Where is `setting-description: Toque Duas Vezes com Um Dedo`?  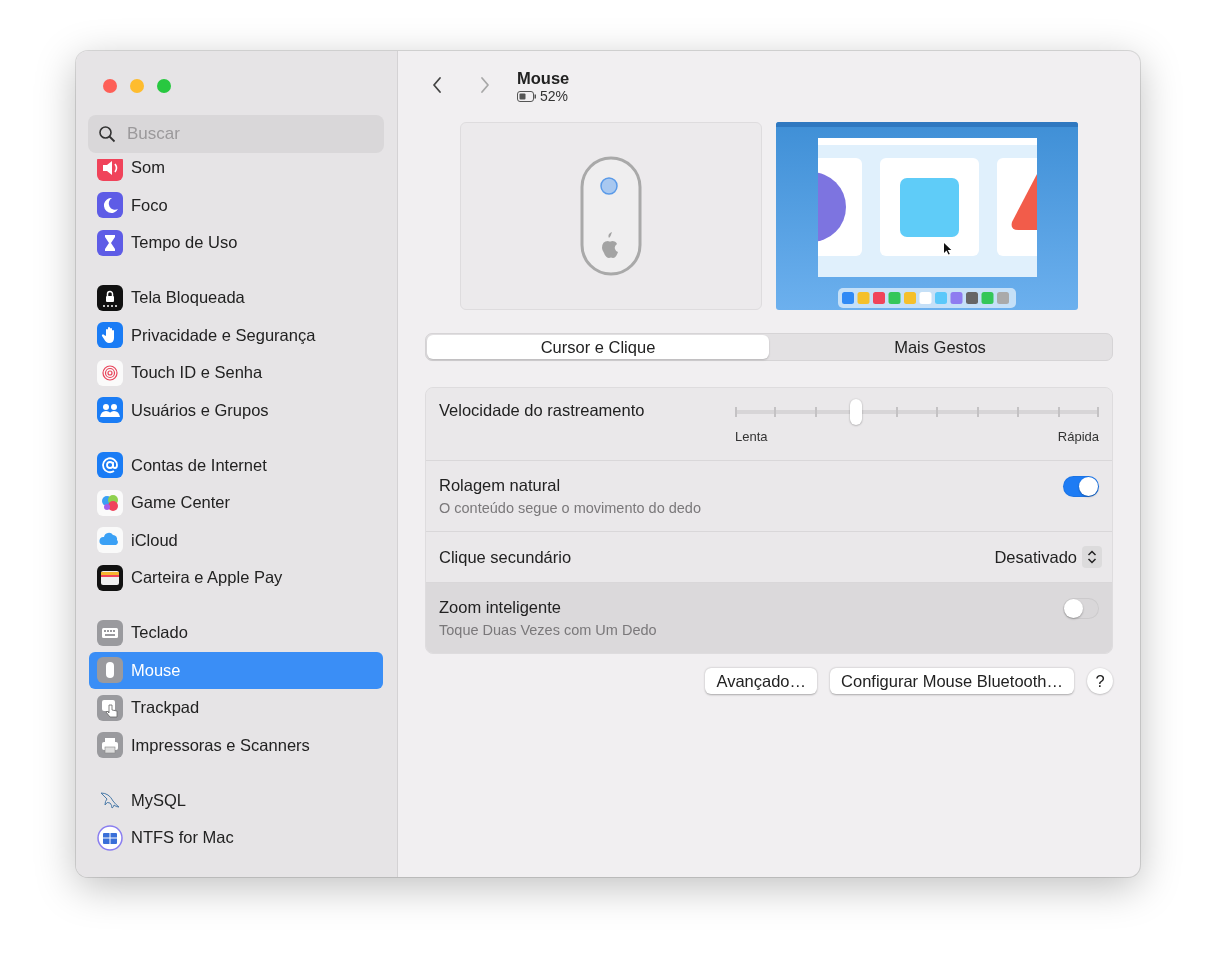 setting-description: Toque Duas Vezes com Um Dedo is located at coordinates (548, 630).